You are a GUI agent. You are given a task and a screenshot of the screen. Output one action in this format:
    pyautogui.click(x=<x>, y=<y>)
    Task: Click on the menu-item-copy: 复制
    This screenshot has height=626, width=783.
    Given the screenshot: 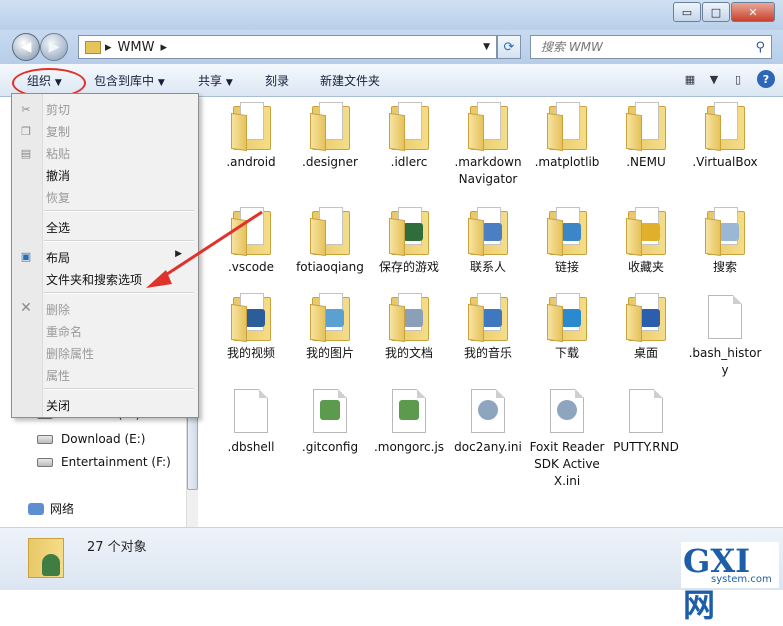 What is the action you would take?
    pyautogui.click(x=58, y=131)
    